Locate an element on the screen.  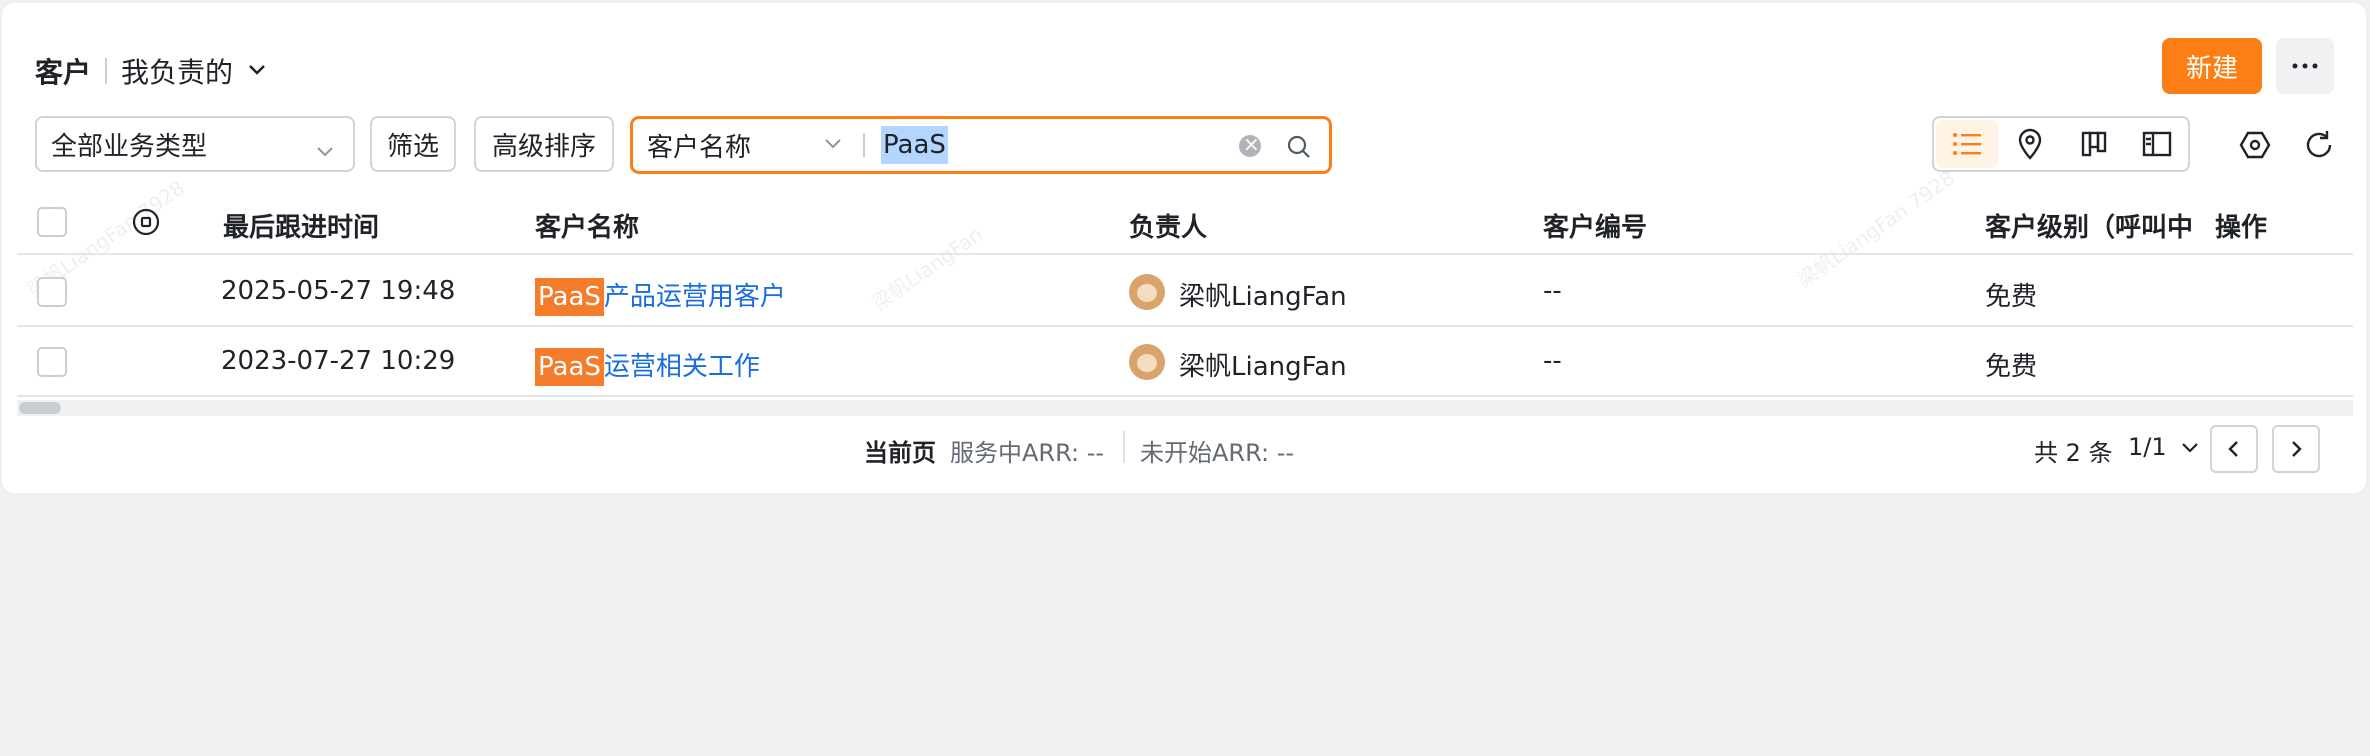
customer-name-link: PaaS 运营相关工作 is located at coordinates (647, 366).